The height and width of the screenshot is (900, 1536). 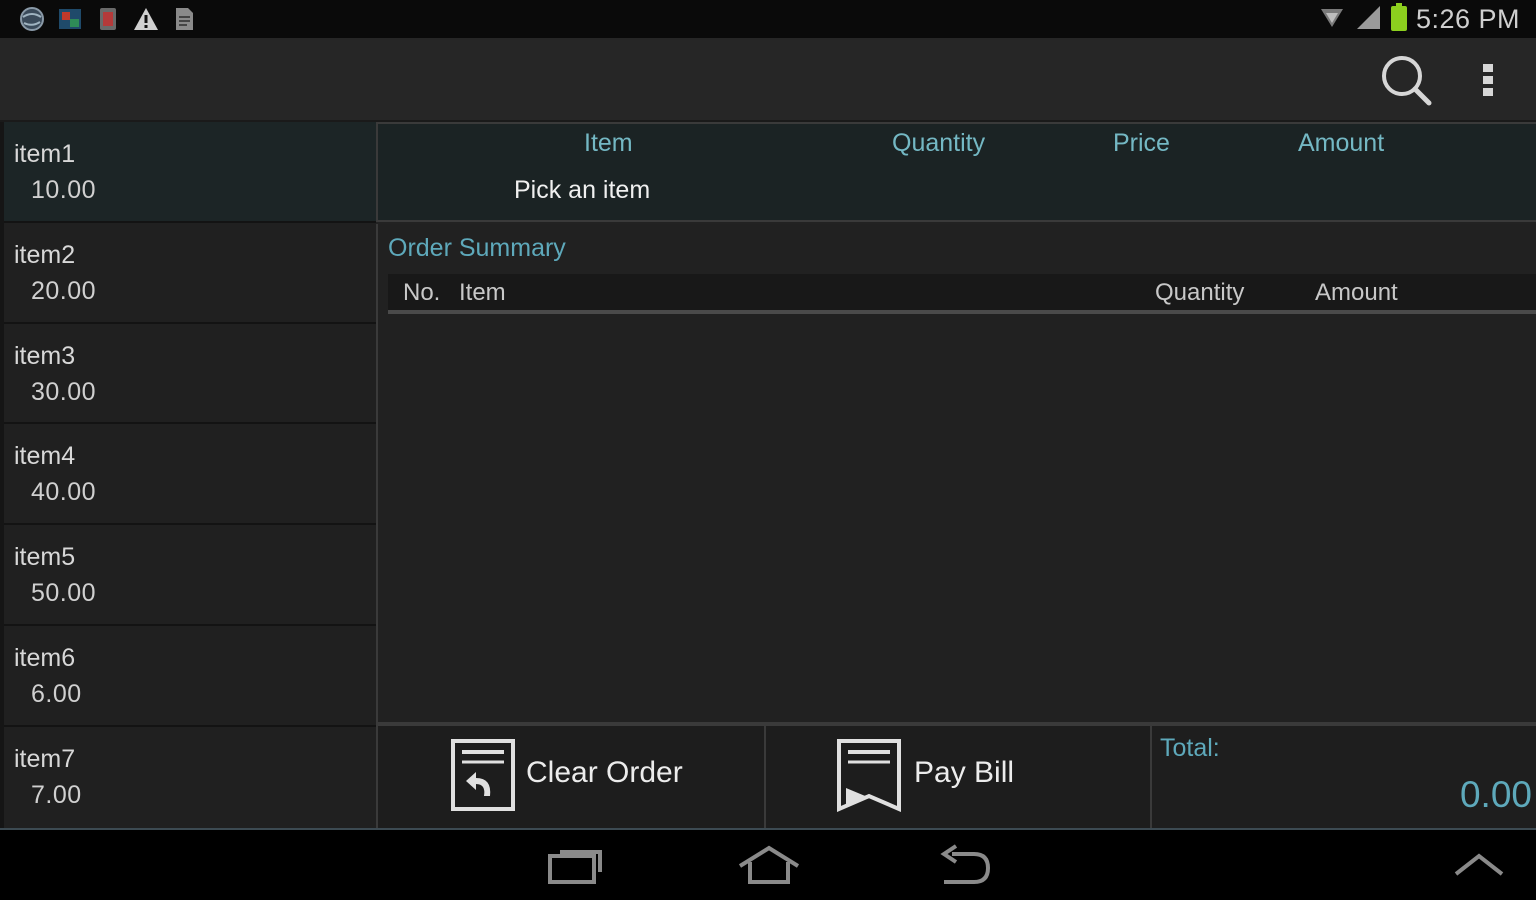 What do you see at coordinates (482, 292) in the screenshot?
I see `summary-column-item: Item` at bounding box center [482, 292].